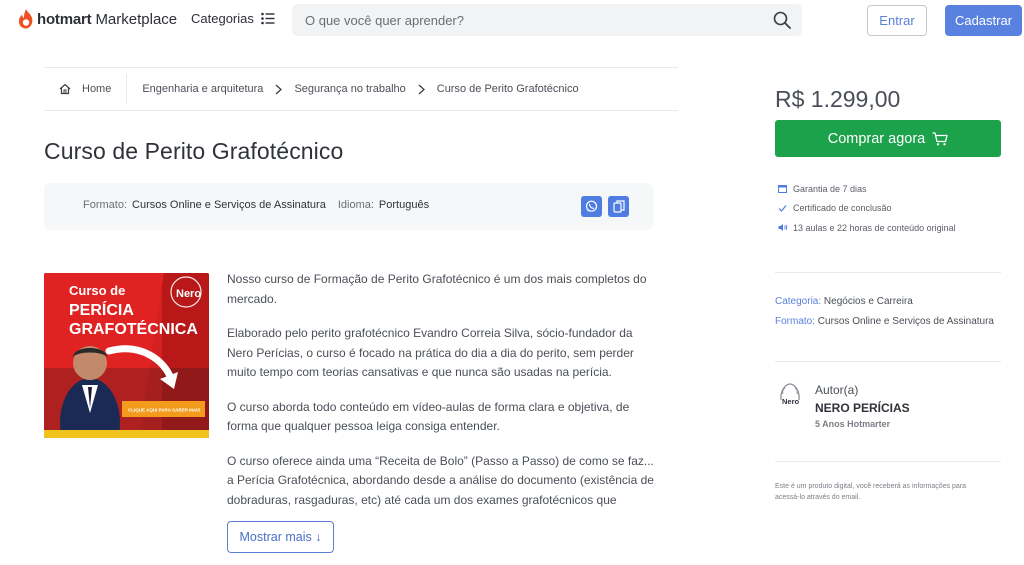 This screenshot has height=565, width=1024. I want to click on breadcrumb-home-label: Home, so click(97, 89).